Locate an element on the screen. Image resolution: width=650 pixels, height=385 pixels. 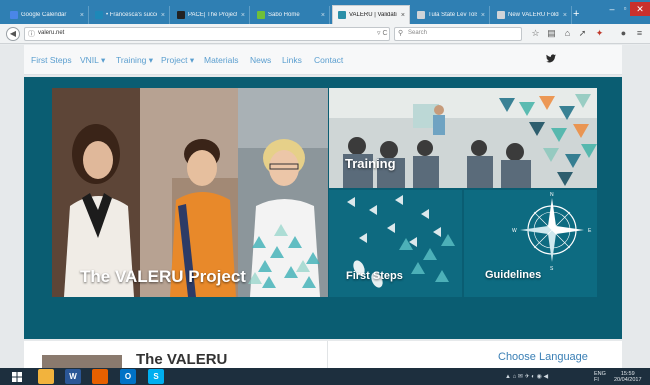
bookmark-star-icon: ☆ is located at coordinates (535, 33).